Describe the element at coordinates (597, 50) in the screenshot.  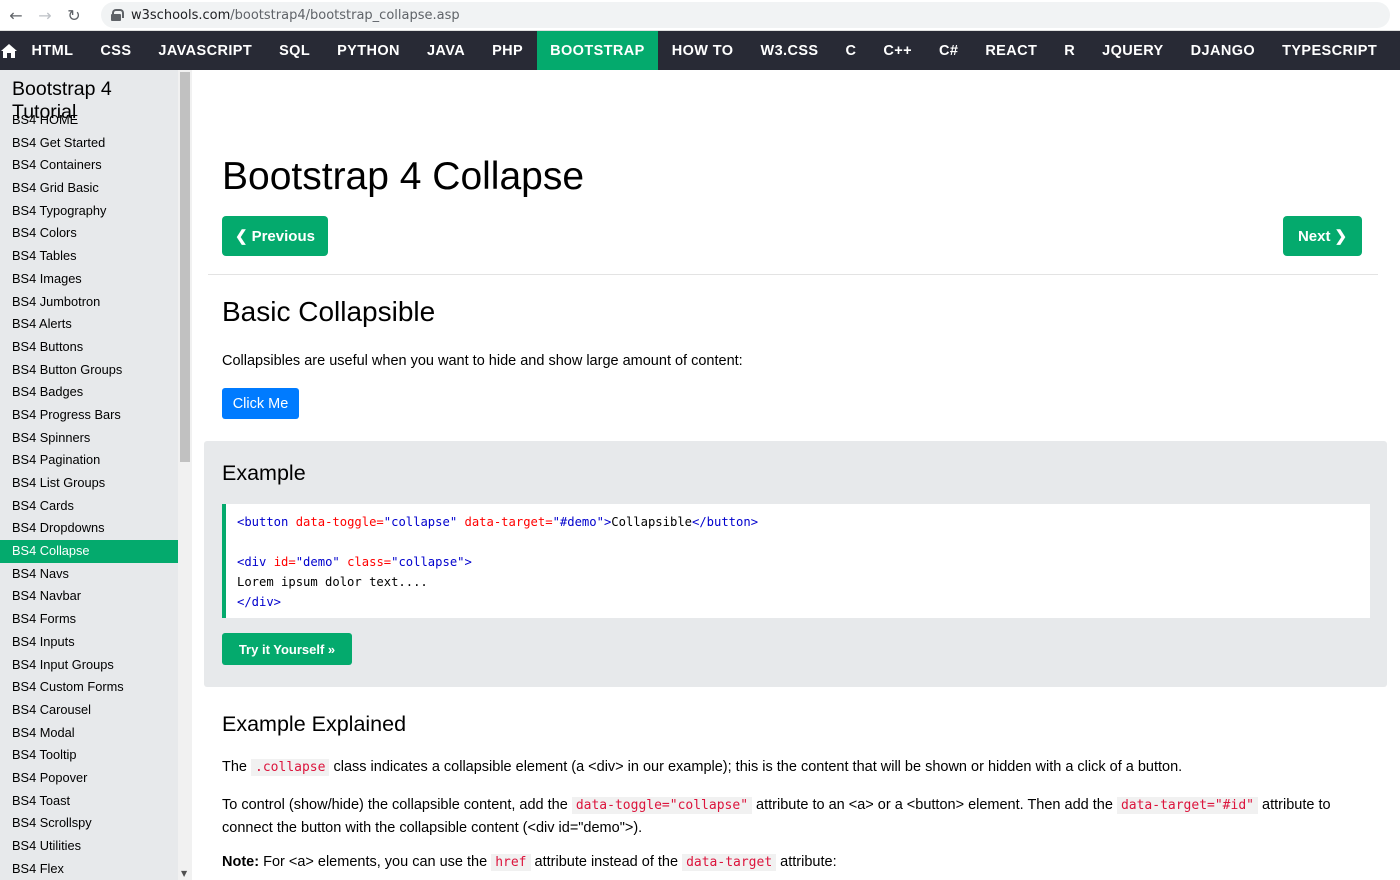
I see `topnav-item-bootstrap: BOOTSTRAP` at that location.